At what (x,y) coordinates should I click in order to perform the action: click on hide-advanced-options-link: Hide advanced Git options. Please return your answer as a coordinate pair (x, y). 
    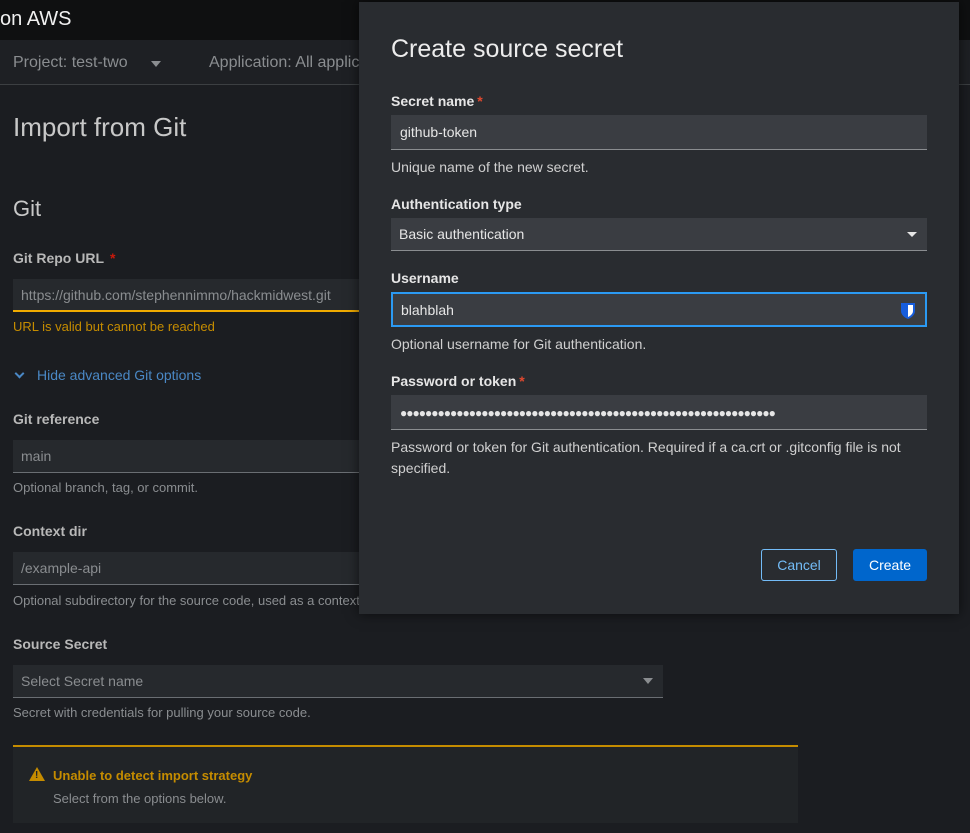
    Looking at the image, I should click on (107, 375).